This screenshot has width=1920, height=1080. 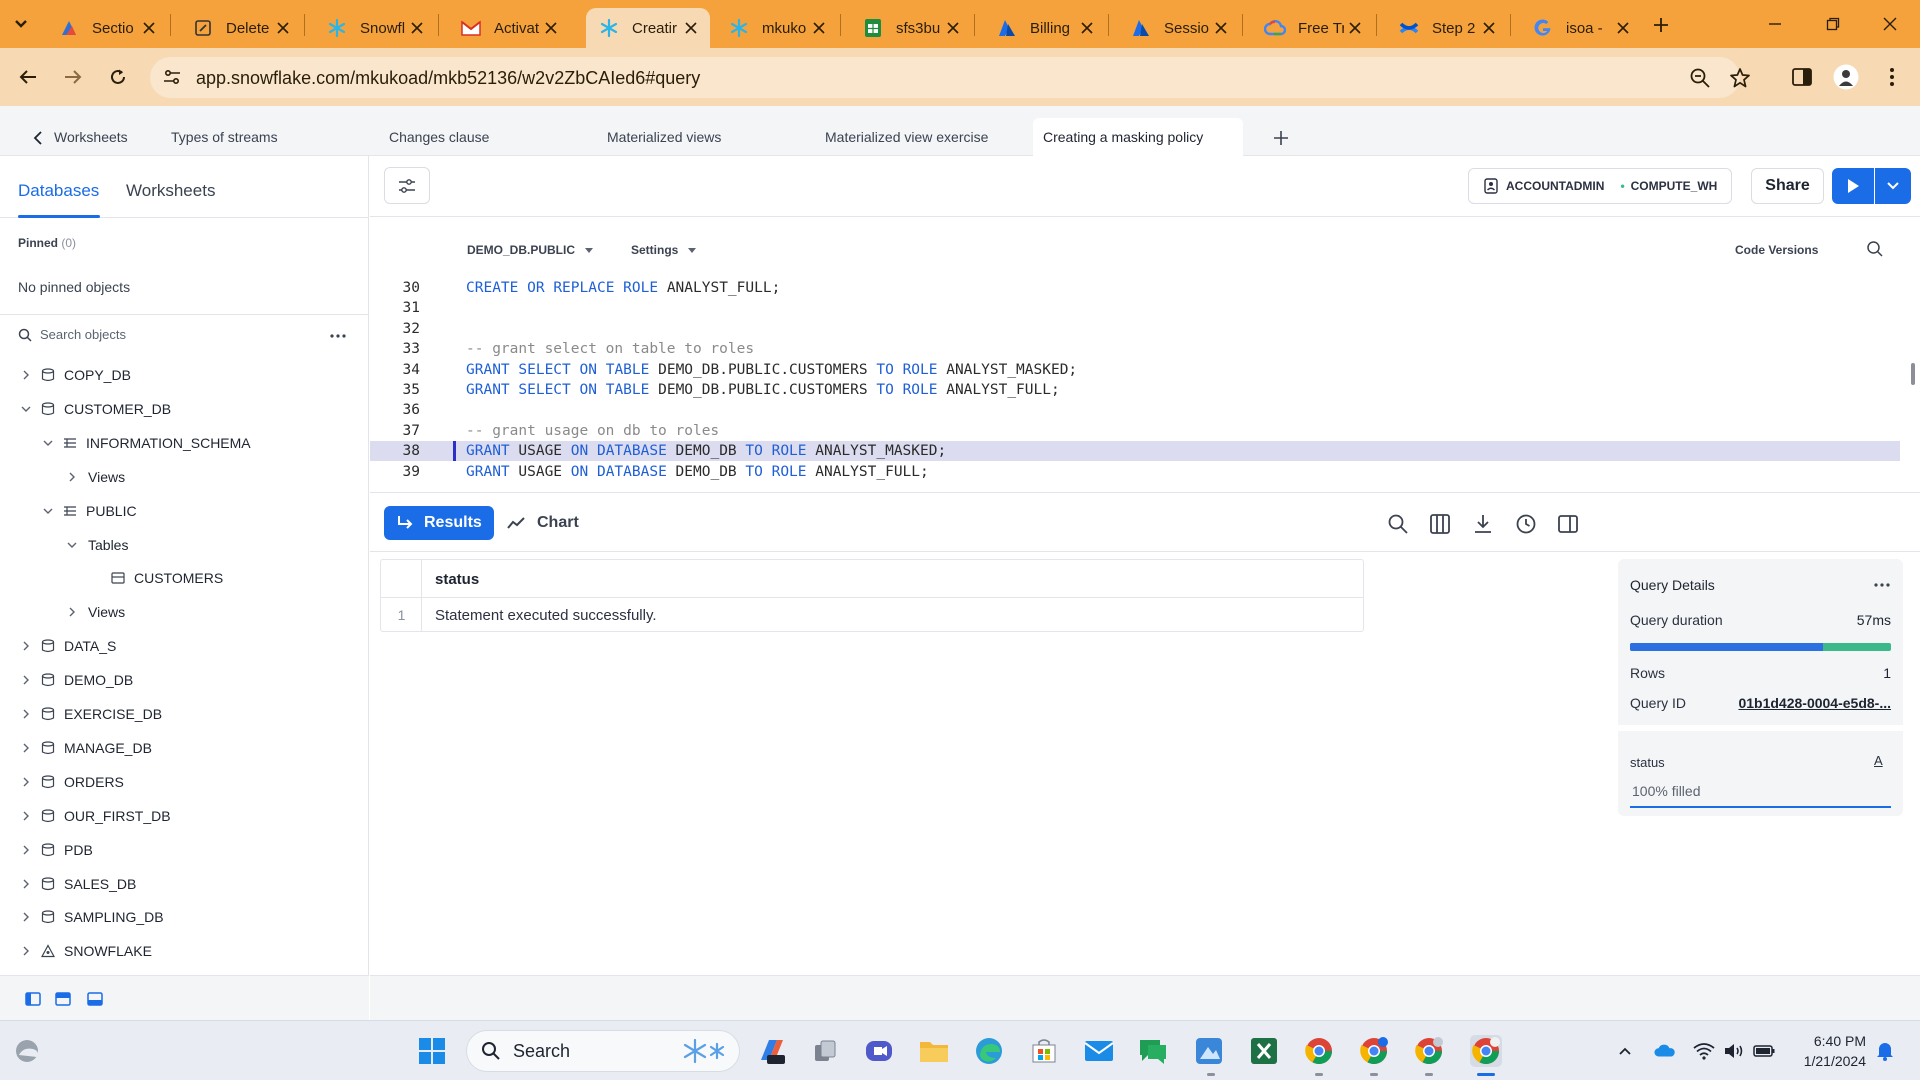 What do you see at coordinates (1700, 78) in the screenshot?
I see `zoom-out-icon` at bounding box center [1700, 78].